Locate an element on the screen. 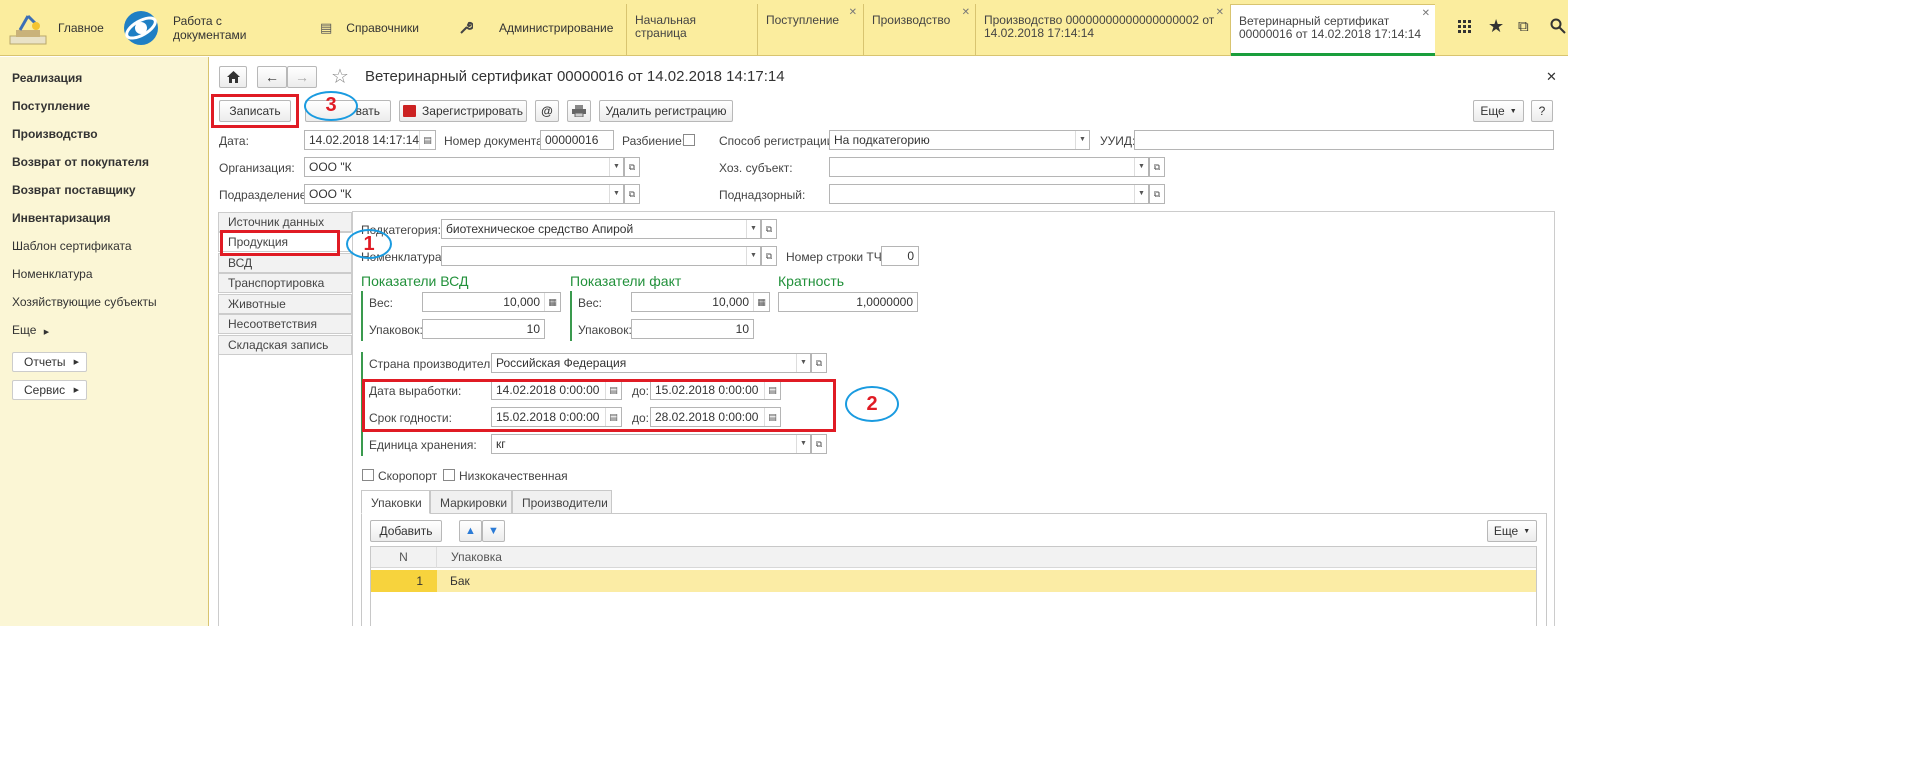 The width and height of the screenshot is (1910, 762). sidebar-item-more: Еще ▶ is located at coordinates (30, 330).